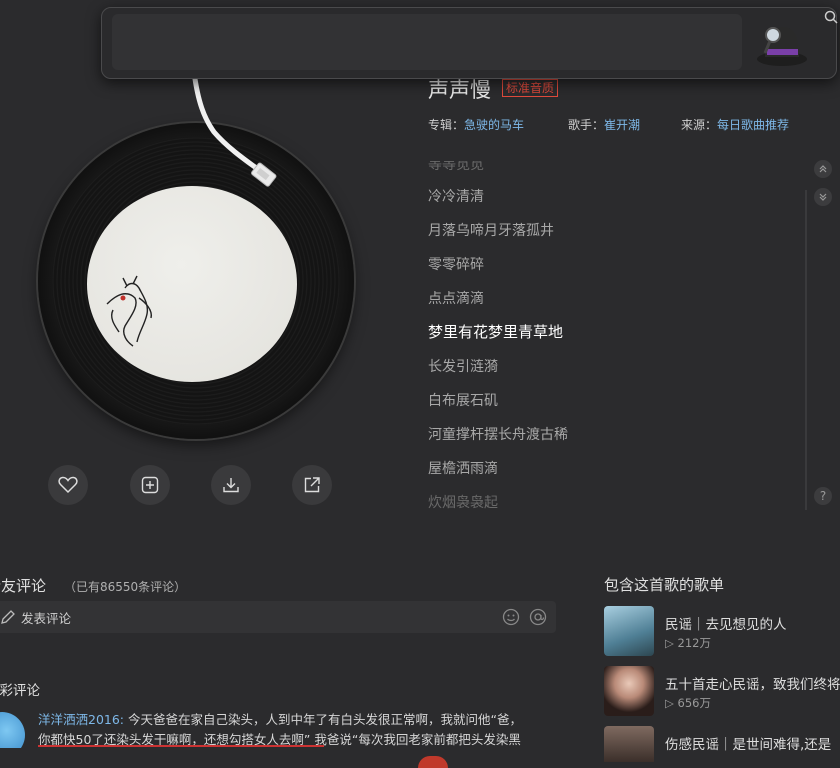 The height and width of the screenshot is (768, 840). I want to click on lyric-line: 白布展石矶, so click(463, 401).